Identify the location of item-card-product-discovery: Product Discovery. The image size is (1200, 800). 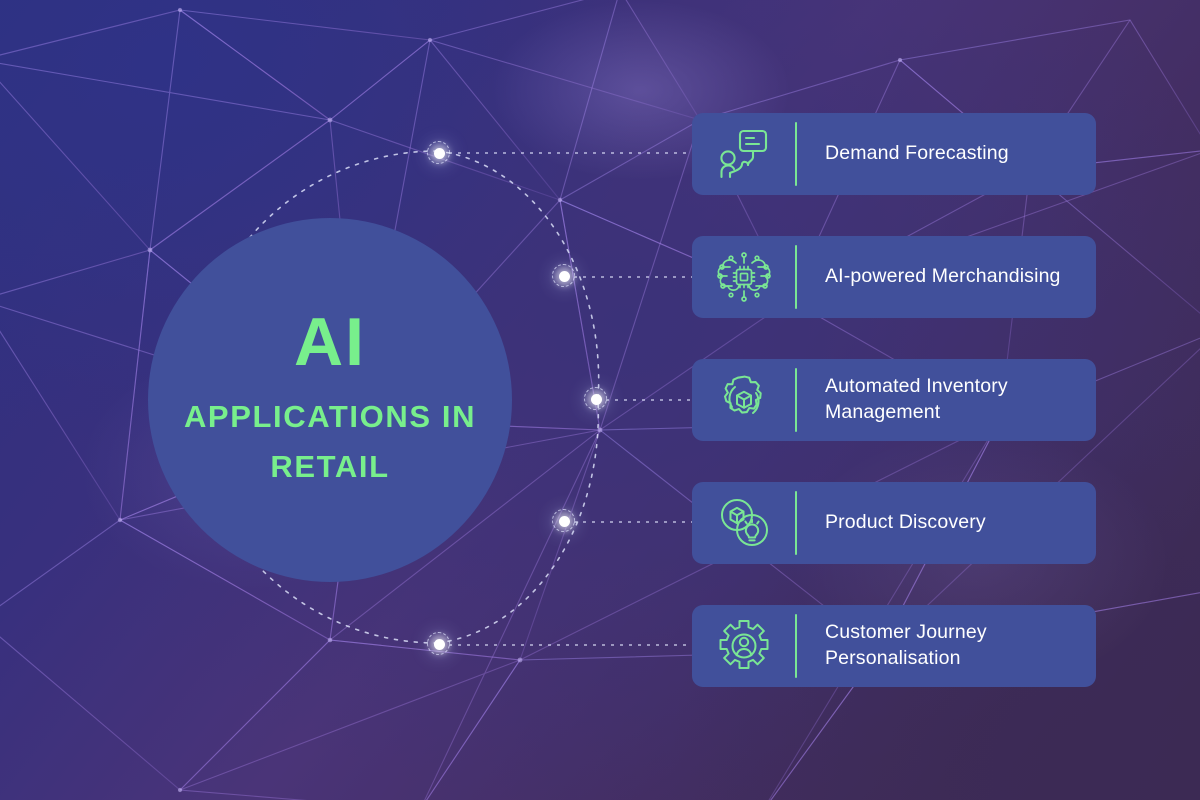
(894, 523).